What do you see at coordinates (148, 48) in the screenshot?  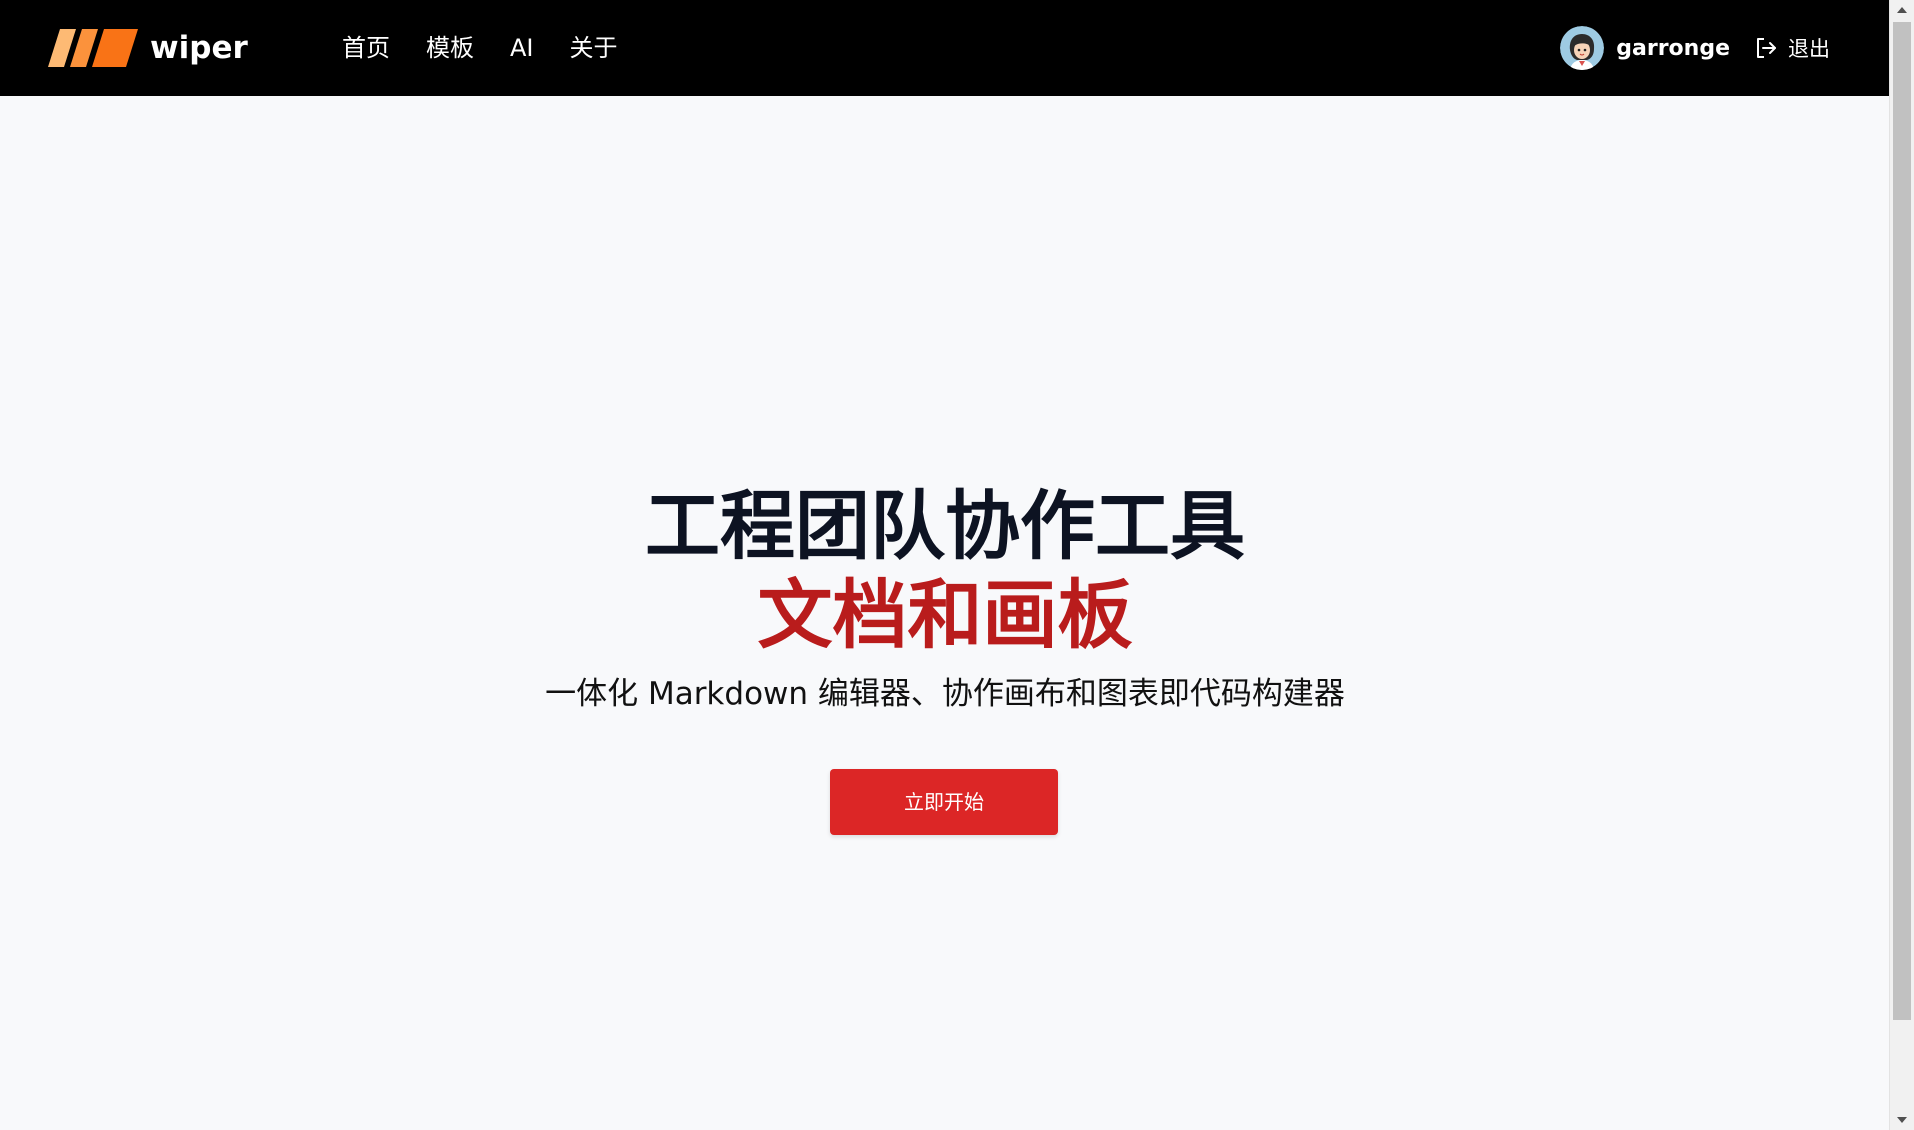 I see `brand-logo: wiper` at bounding box center [148, 48].